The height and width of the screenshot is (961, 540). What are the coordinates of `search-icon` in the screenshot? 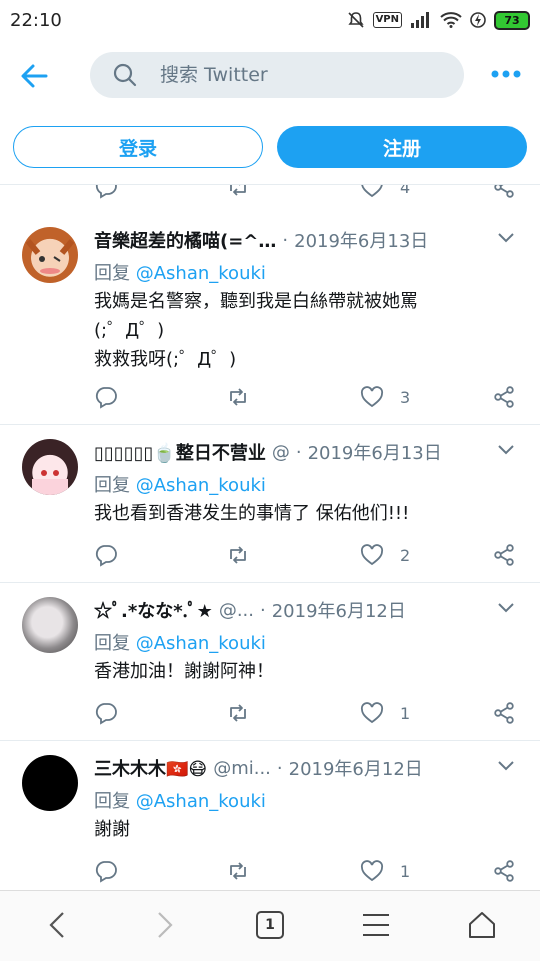 It's located at (125, 75).